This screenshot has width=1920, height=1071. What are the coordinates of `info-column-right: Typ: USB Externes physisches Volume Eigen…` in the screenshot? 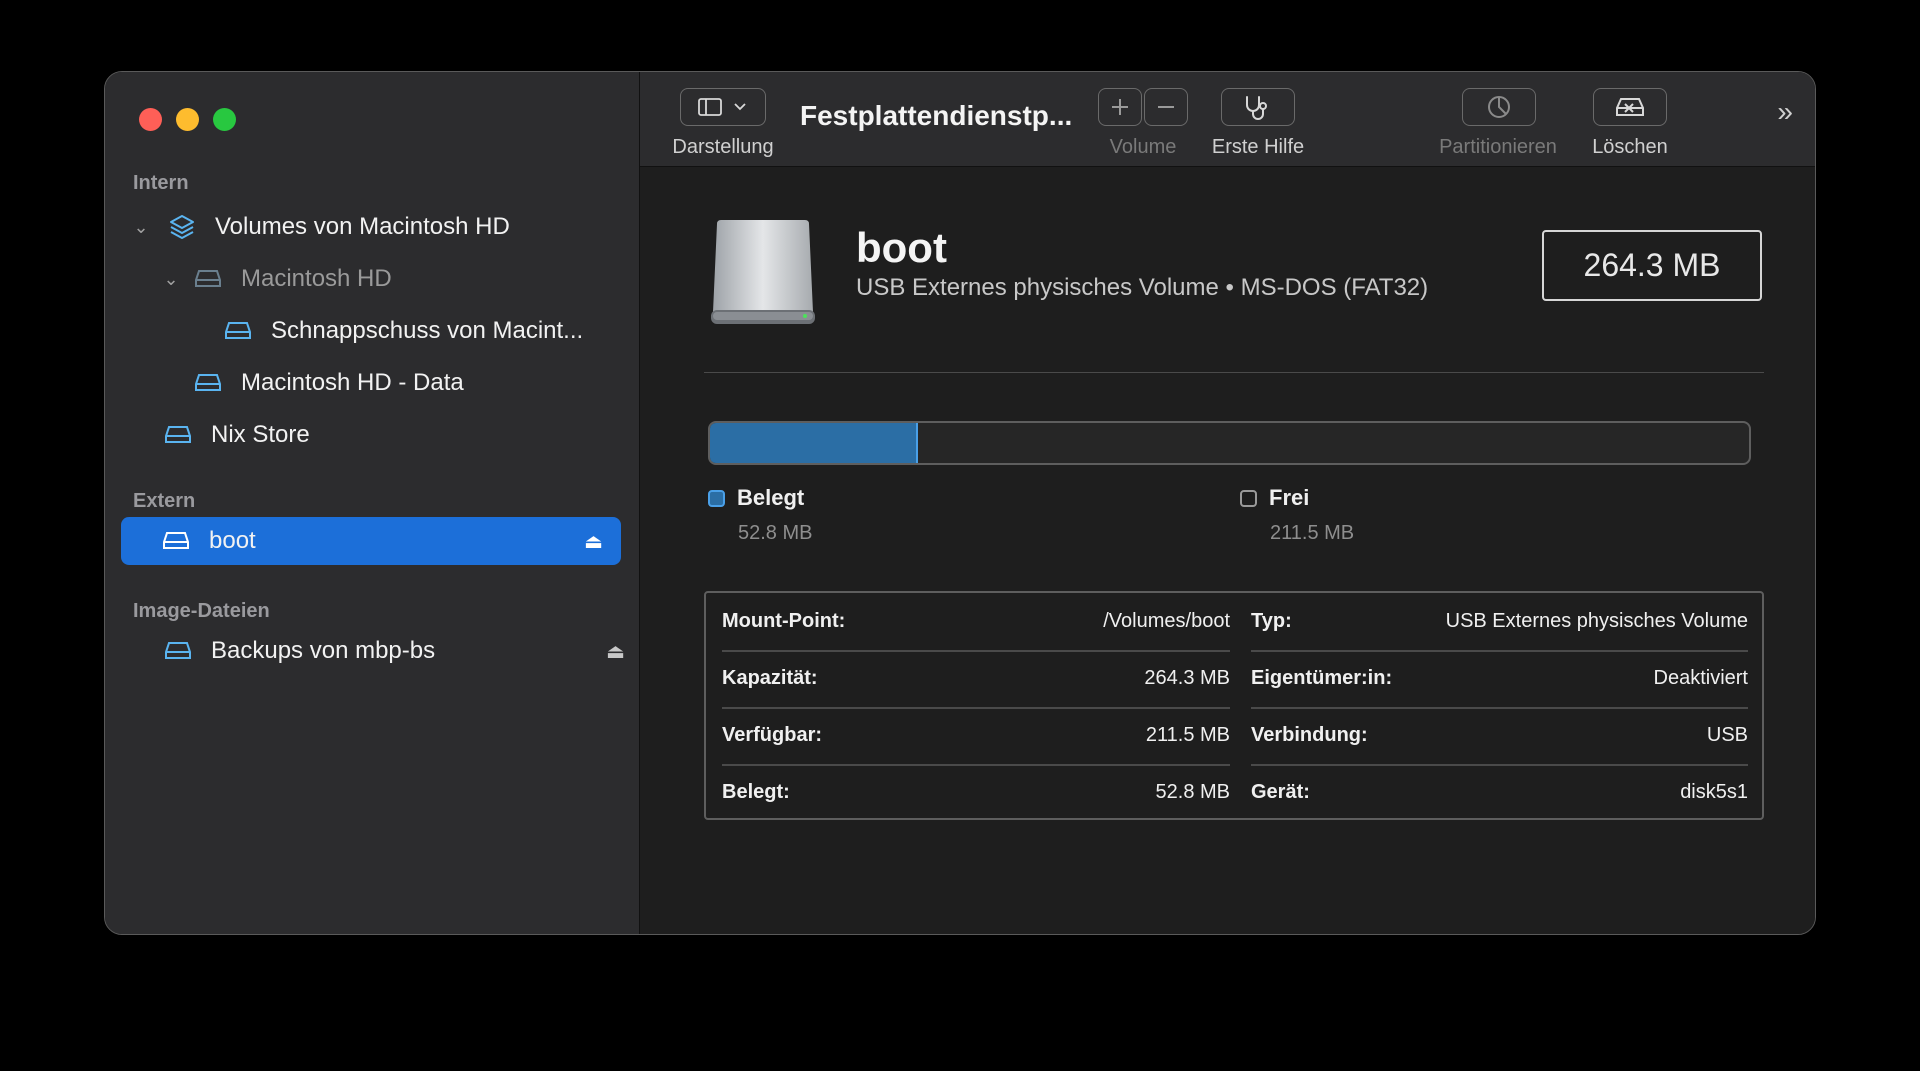 It's located at (1499, 705).